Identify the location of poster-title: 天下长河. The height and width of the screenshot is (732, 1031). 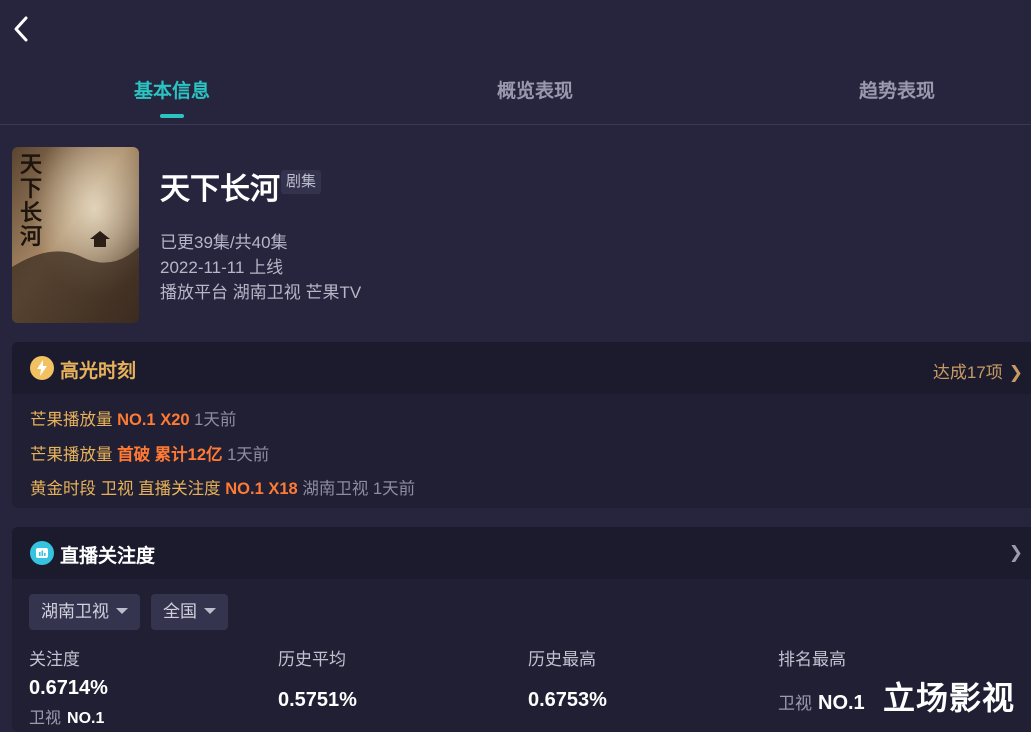
(31, 201).